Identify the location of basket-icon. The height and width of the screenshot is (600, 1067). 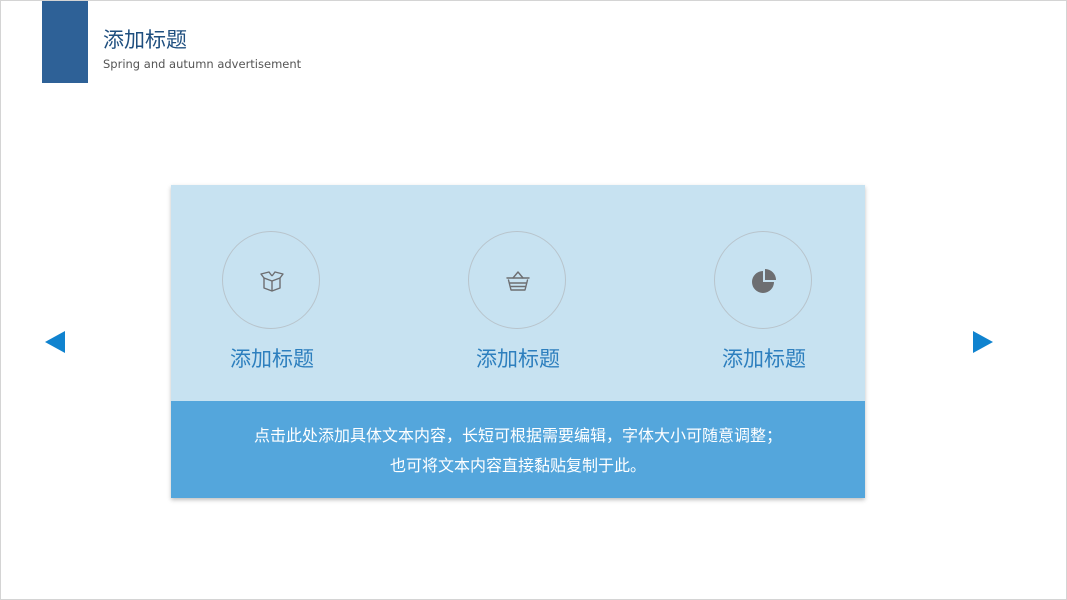
(518, 281).